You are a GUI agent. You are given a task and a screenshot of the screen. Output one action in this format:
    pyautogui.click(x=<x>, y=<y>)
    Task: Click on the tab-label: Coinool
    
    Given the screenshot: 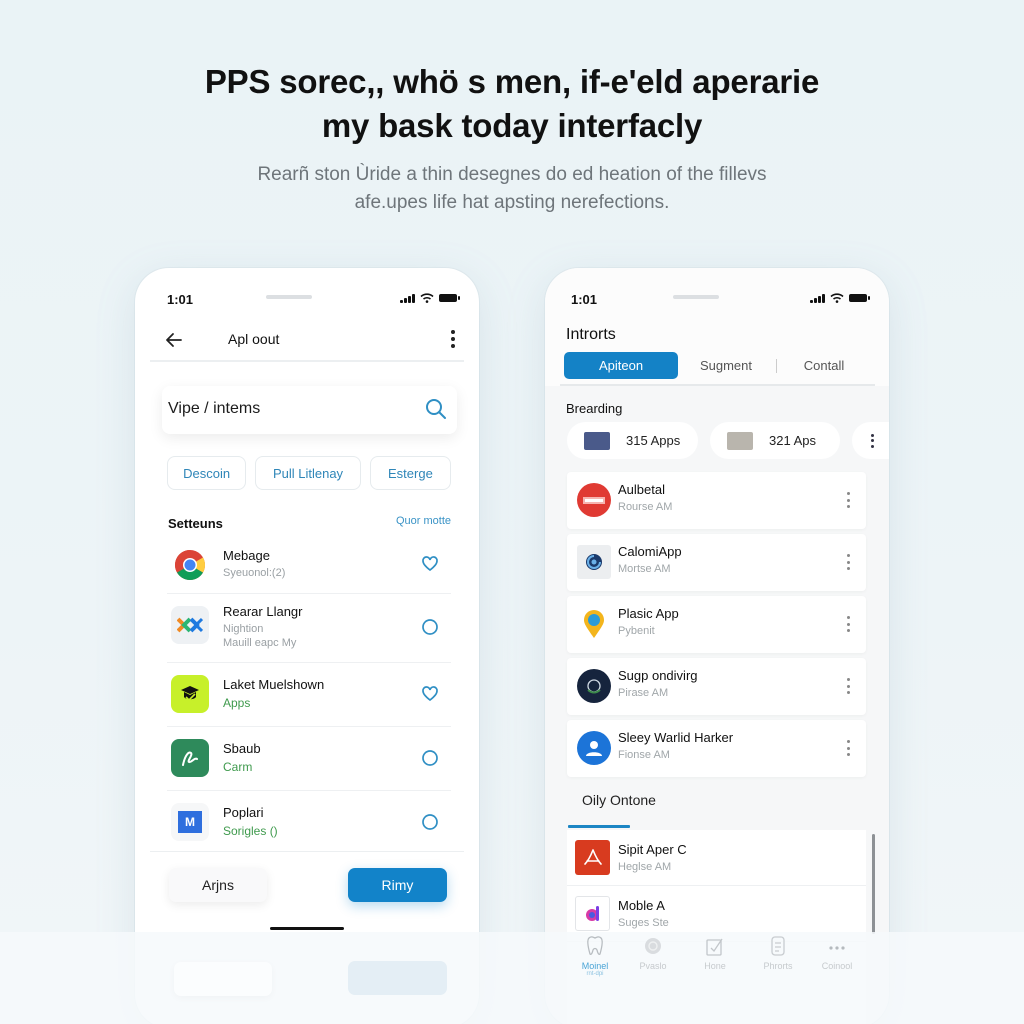 What is the action you would take?
    pyautogui.click(x=837, y=966)
    